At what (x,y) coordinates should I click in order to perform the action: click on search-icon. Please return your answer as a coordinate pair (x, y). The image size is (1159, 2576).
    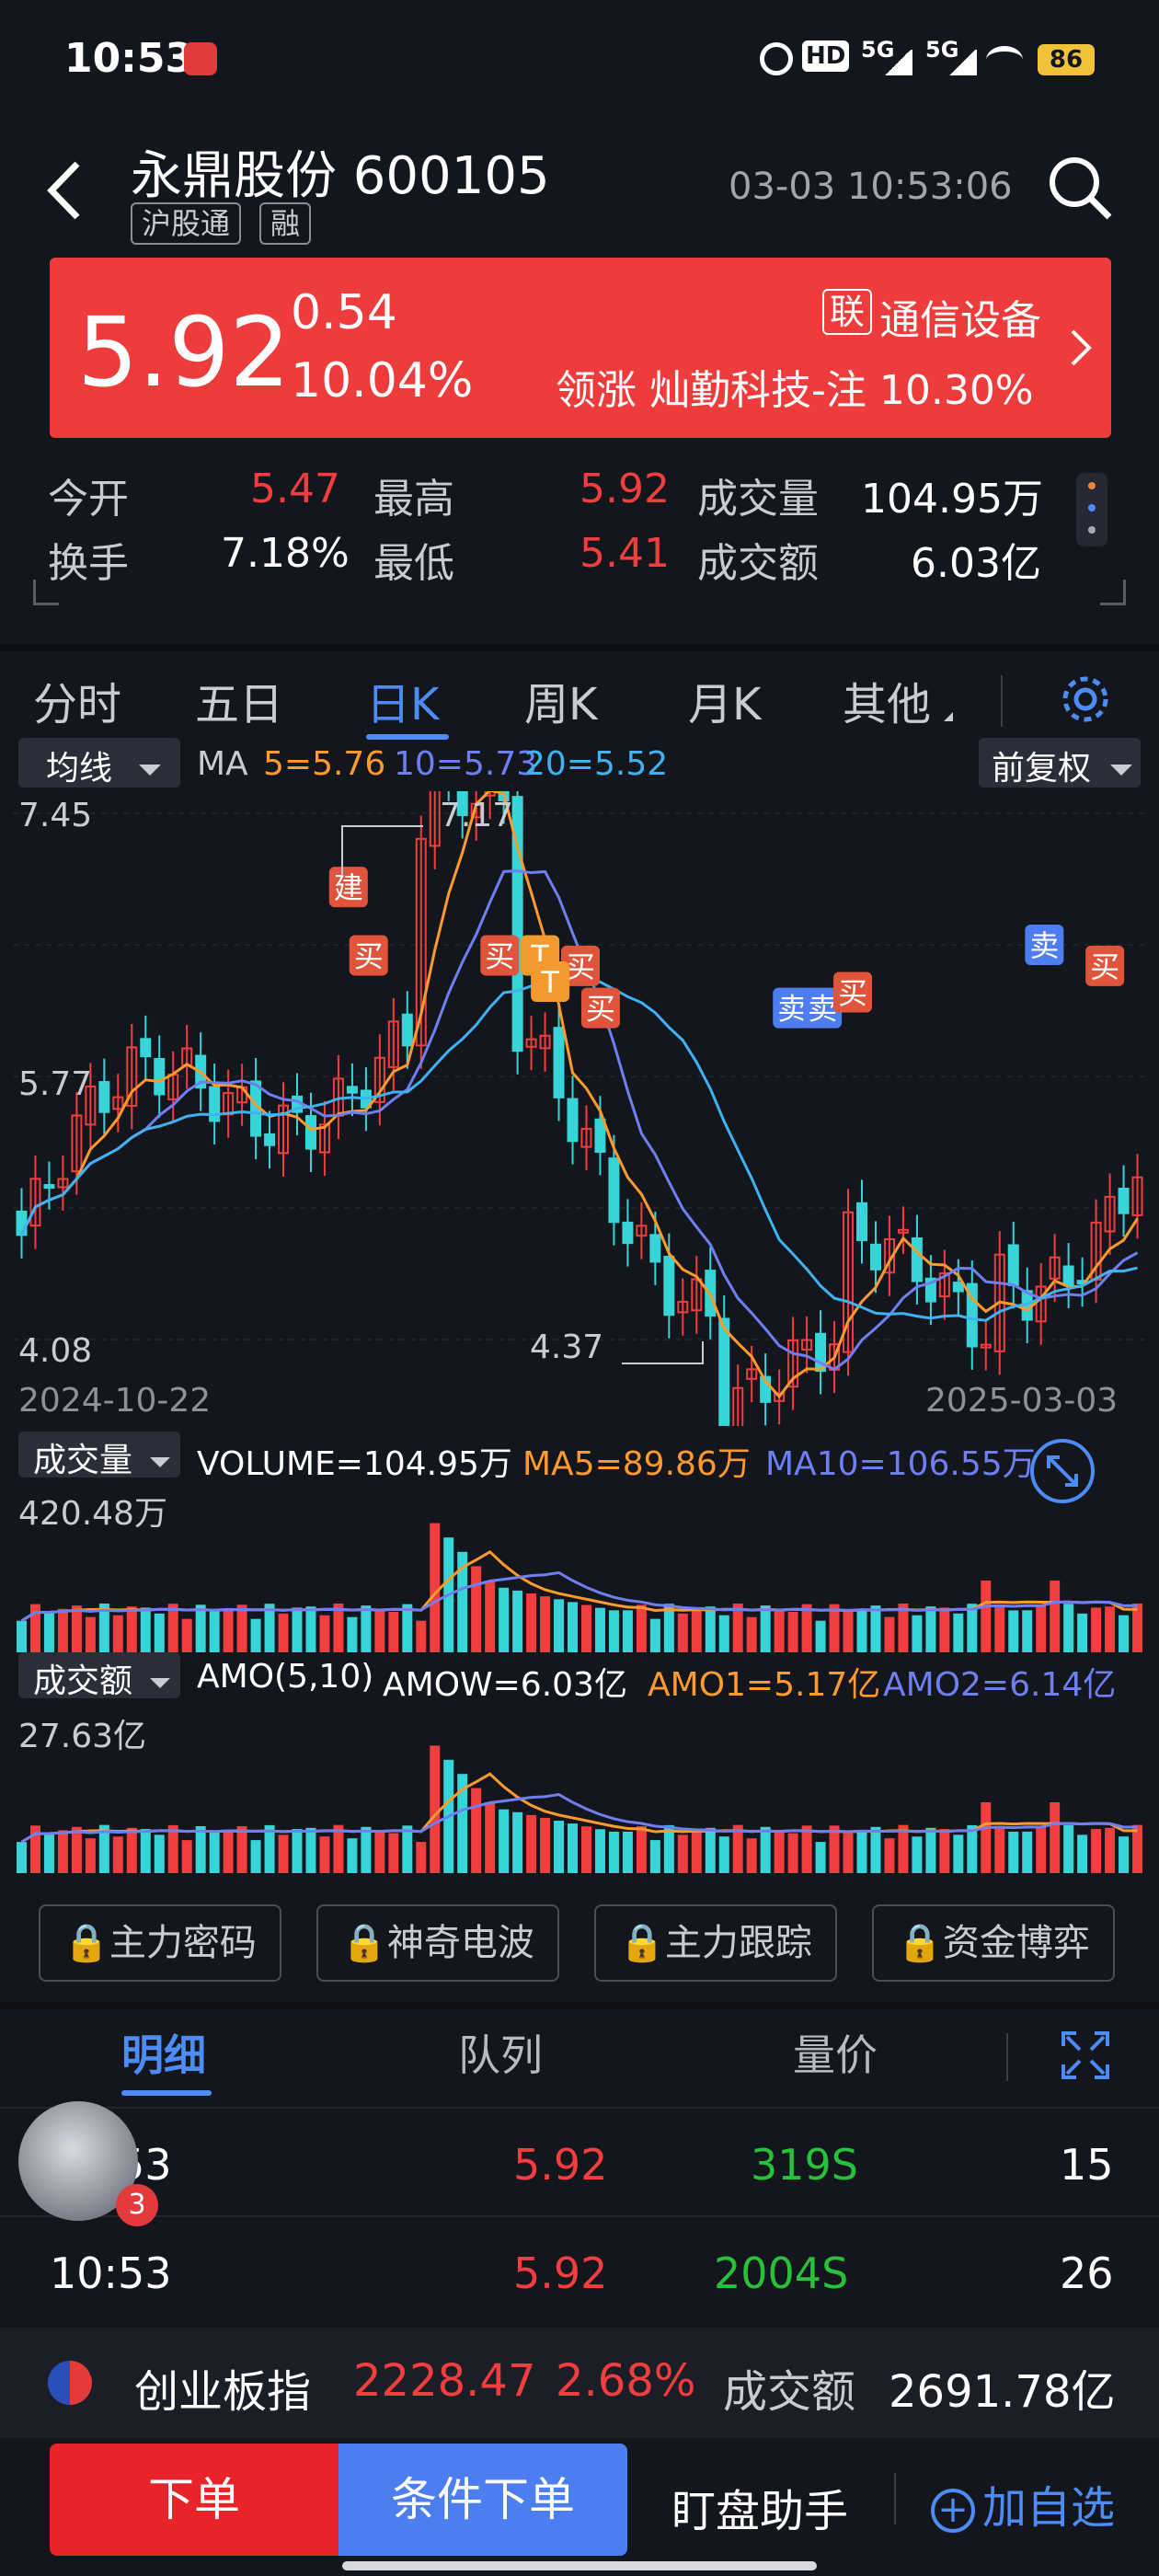
    Looking at the image, I should click on (1080, 188).